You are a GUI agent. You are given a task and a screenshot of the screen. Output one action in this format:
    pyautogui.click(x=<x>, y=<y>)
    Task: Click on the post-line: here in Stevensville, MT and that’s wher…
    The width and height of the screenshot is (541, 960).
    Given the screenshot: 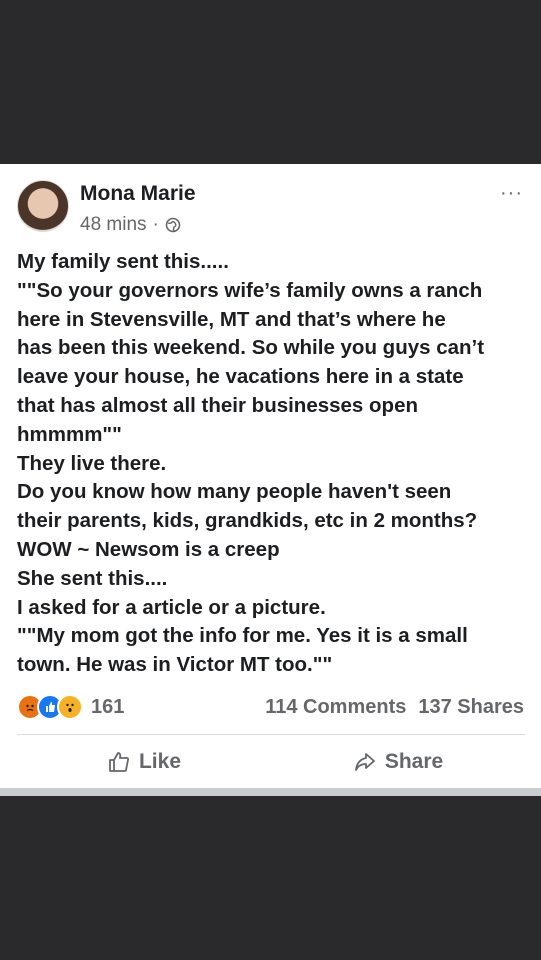 What is the action you would take?
    pyautogui.click(x=231, y=319)
    